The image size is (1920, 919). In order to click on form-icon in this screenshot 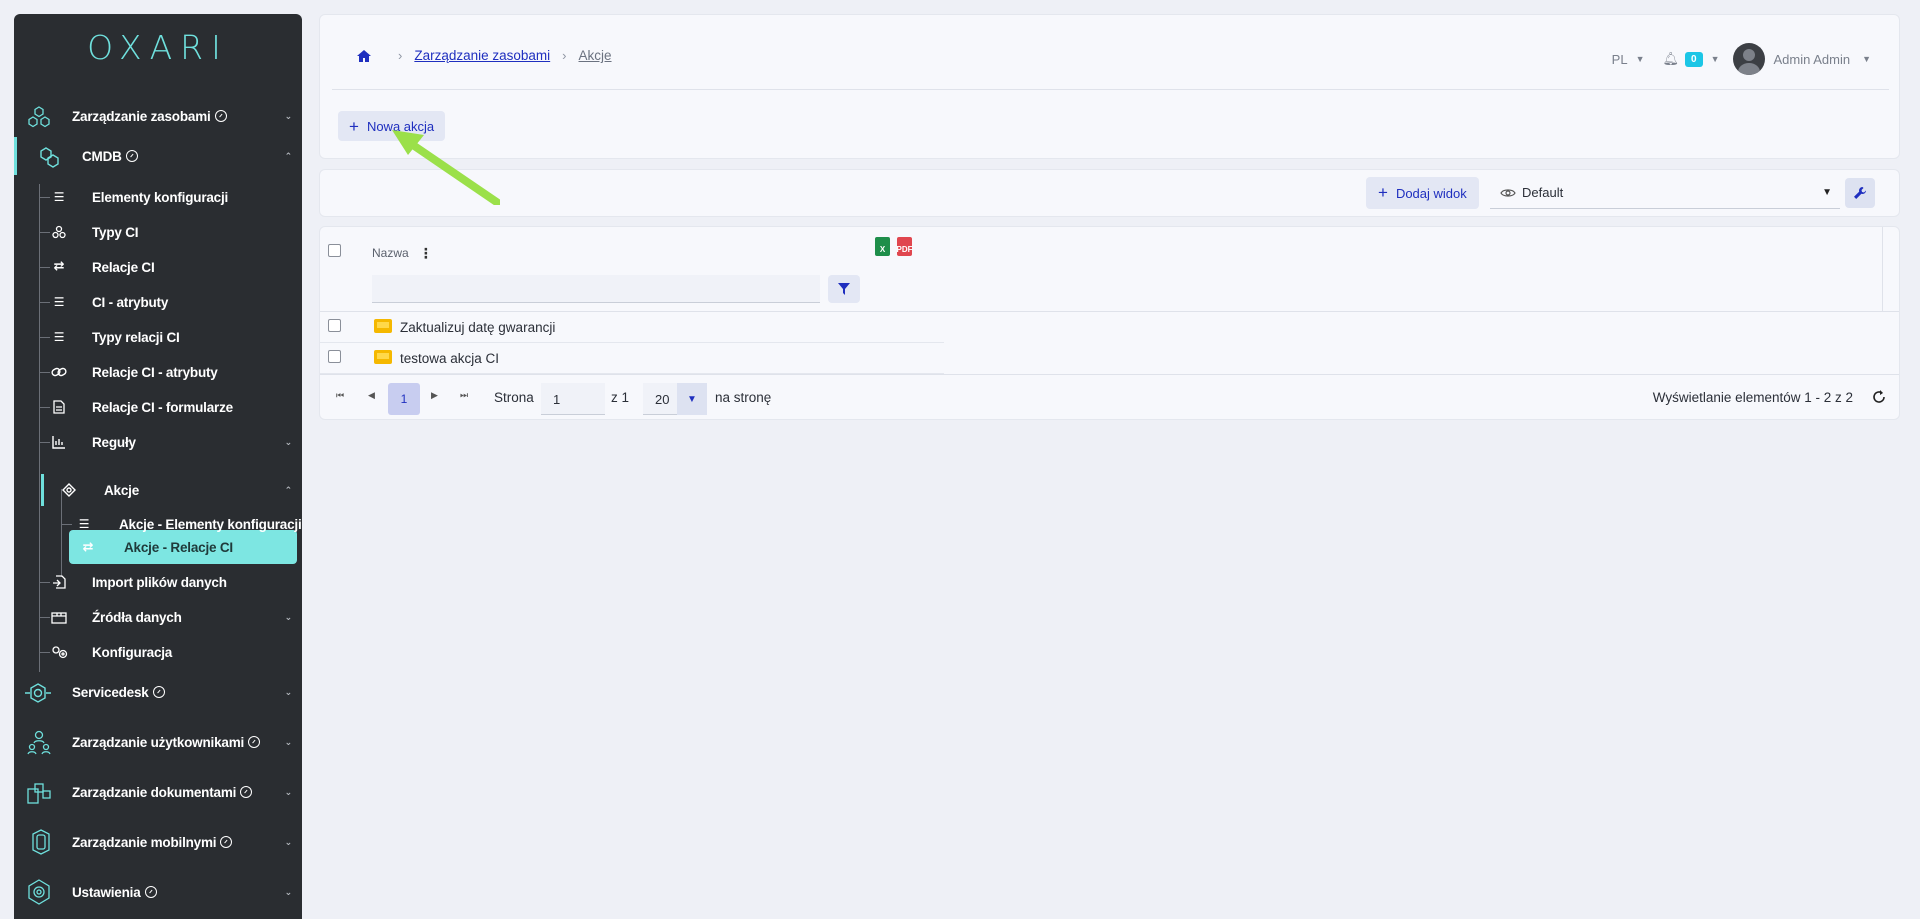, I will do `click(59, 407)`.